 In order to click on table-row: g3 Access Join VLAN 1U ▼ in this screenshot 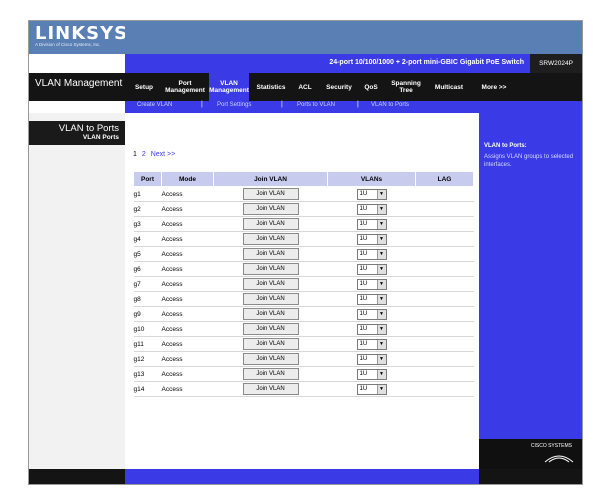, I will do `click(303, 224)`.